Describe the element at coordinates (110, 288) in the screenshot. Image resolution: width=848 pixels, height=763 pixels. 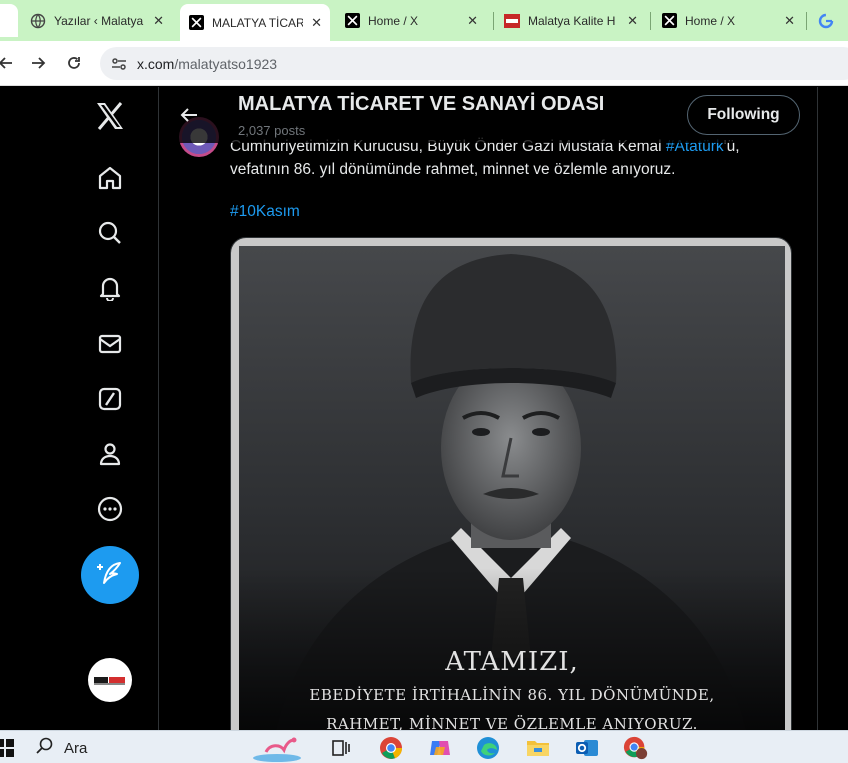
I see `notifications-icon` at that location.